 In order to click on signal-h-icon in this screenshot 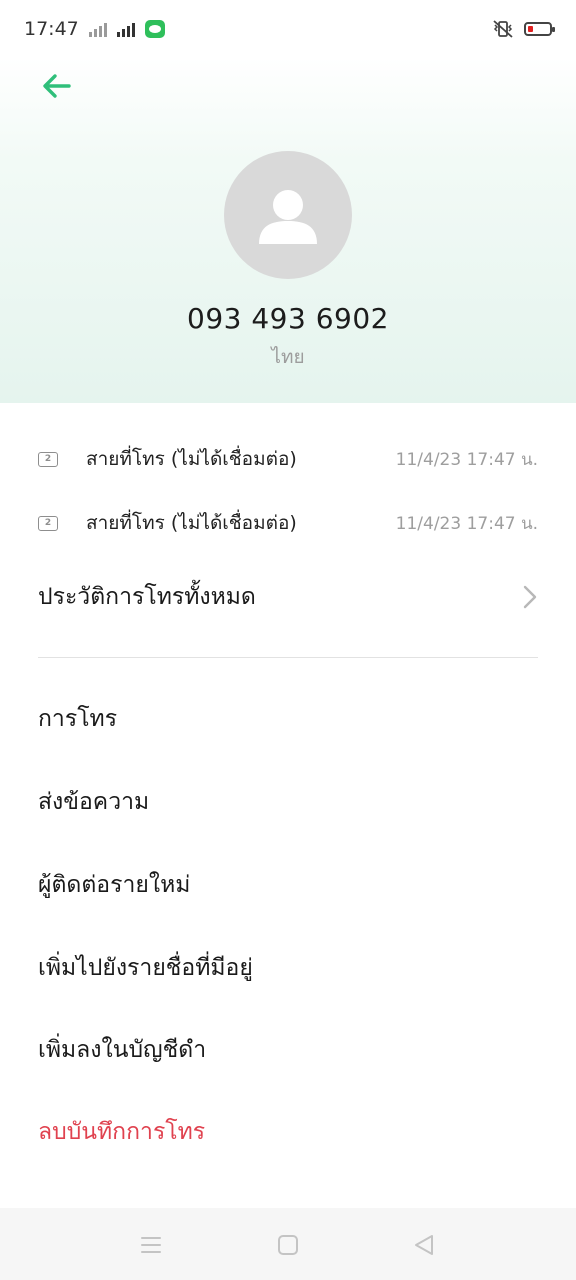, I will do `click(125, 29)`.